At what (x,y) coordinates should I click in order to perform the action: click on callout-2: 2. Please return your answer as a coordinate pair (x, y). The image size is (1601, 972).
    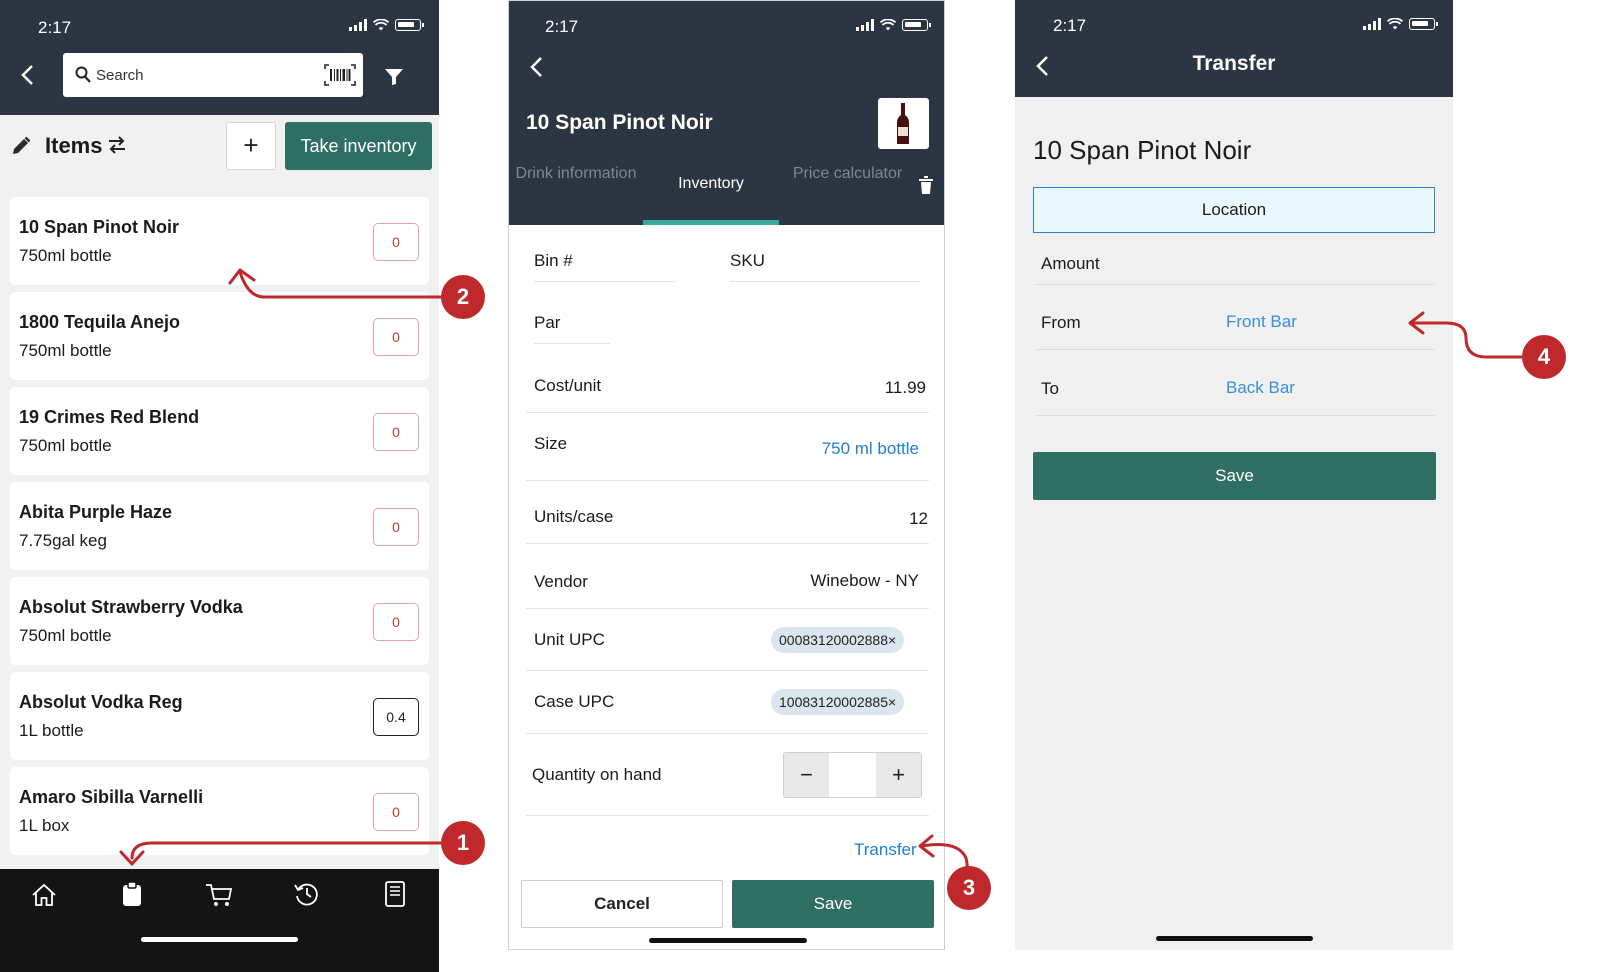
    Looking at the image, I should click on (463, 297).